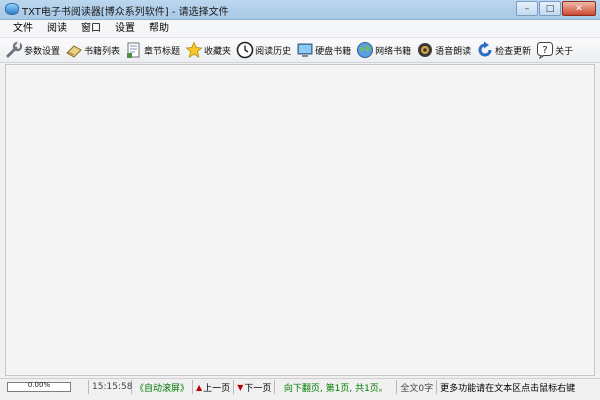  Describe the element at coordinates (12, 9) in the screenshot. I see `app-logo-icon` at that location.